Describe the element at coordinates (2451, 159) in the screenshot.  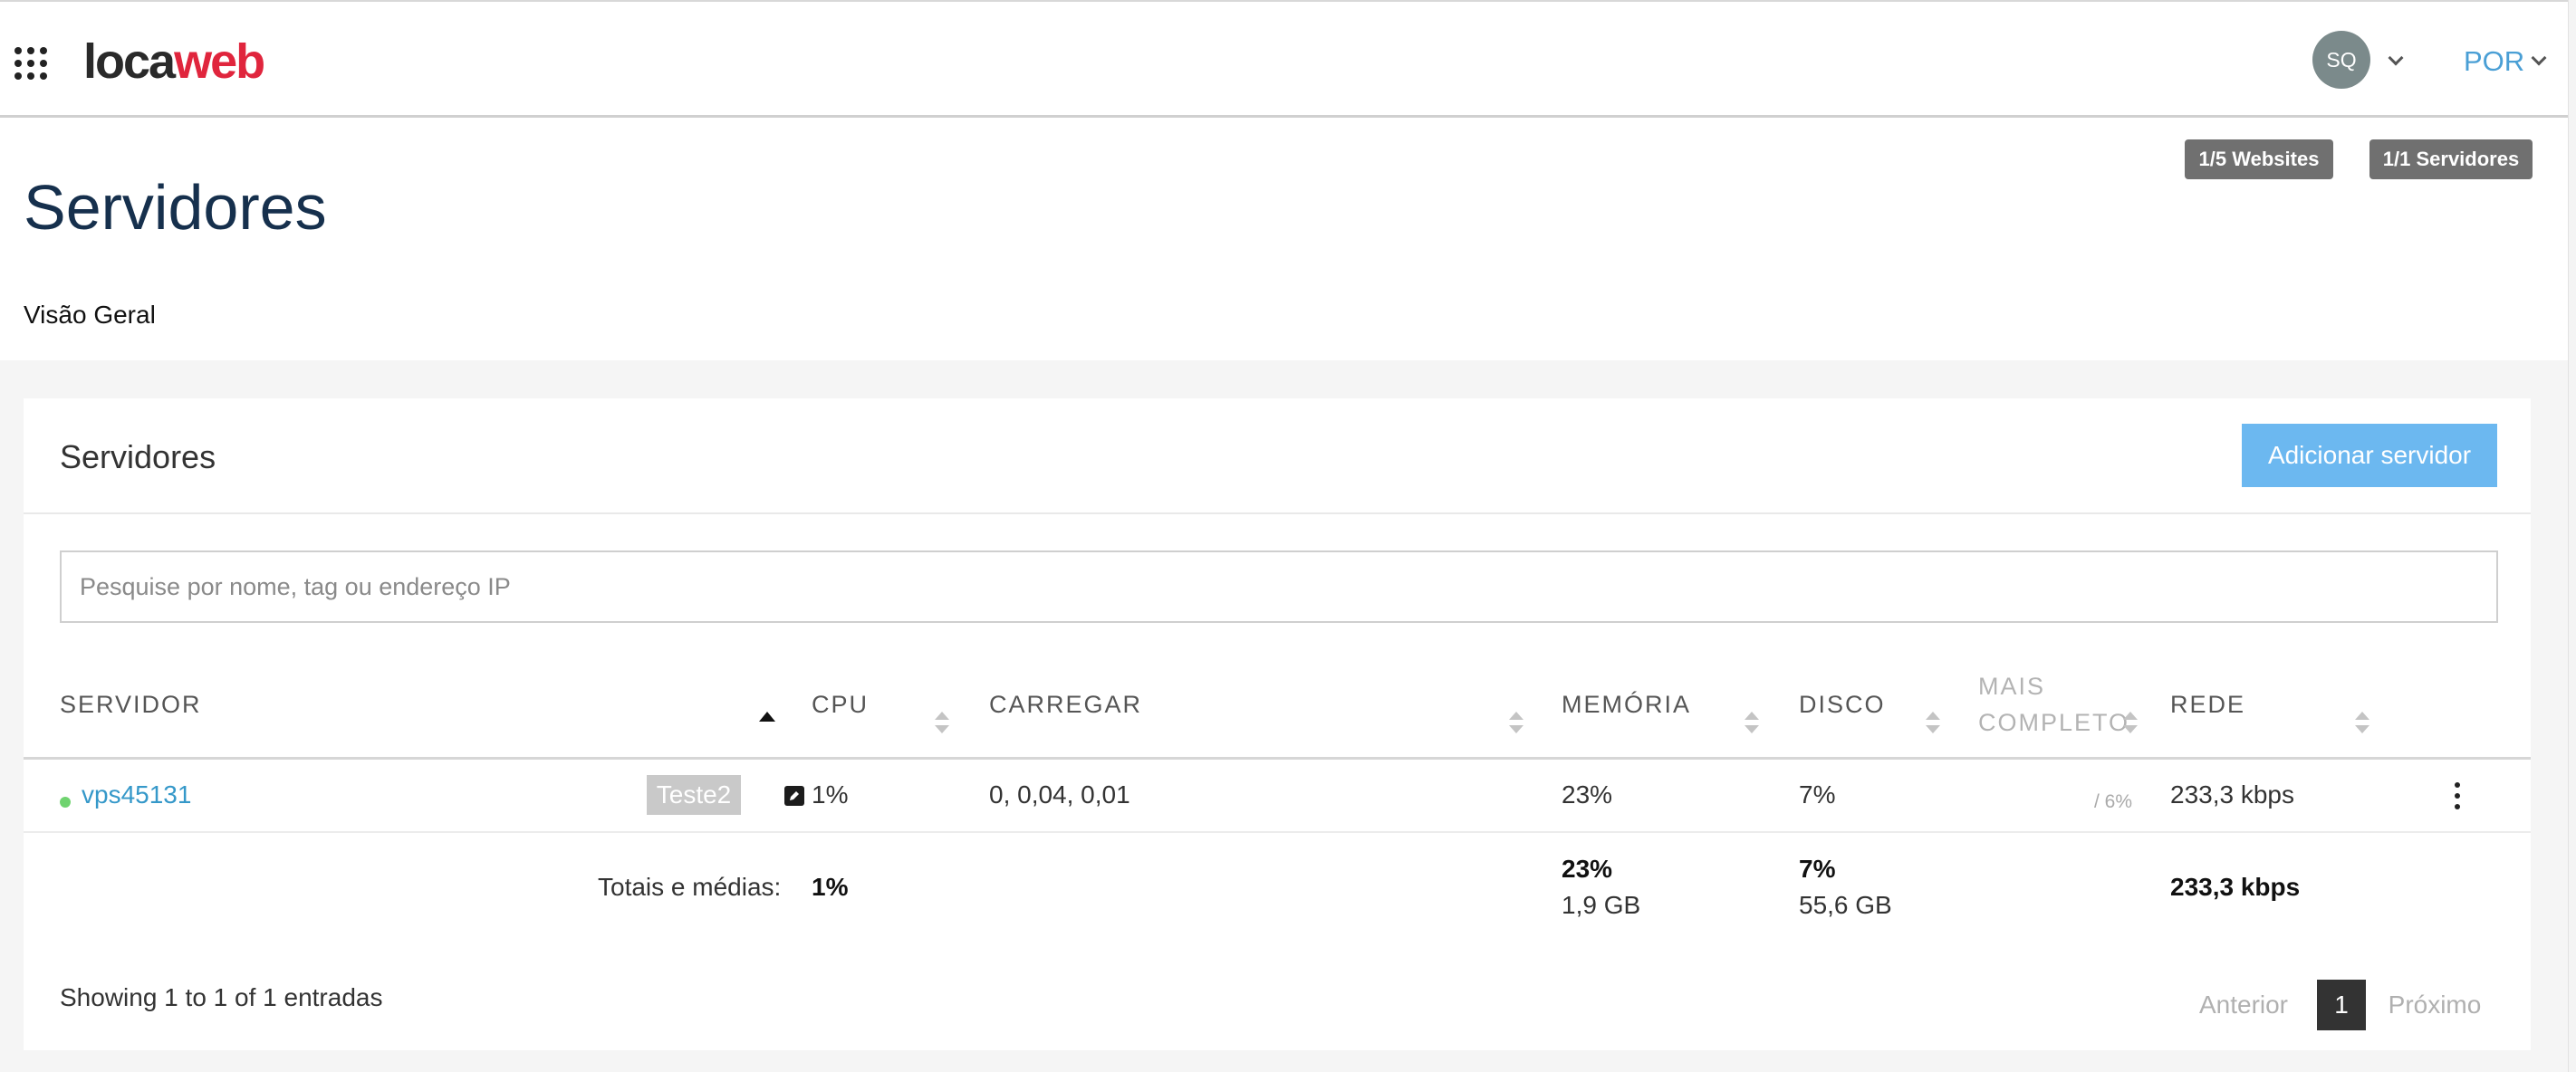
I see `servers-quota-badge: 1/1 Servidores` at that location.